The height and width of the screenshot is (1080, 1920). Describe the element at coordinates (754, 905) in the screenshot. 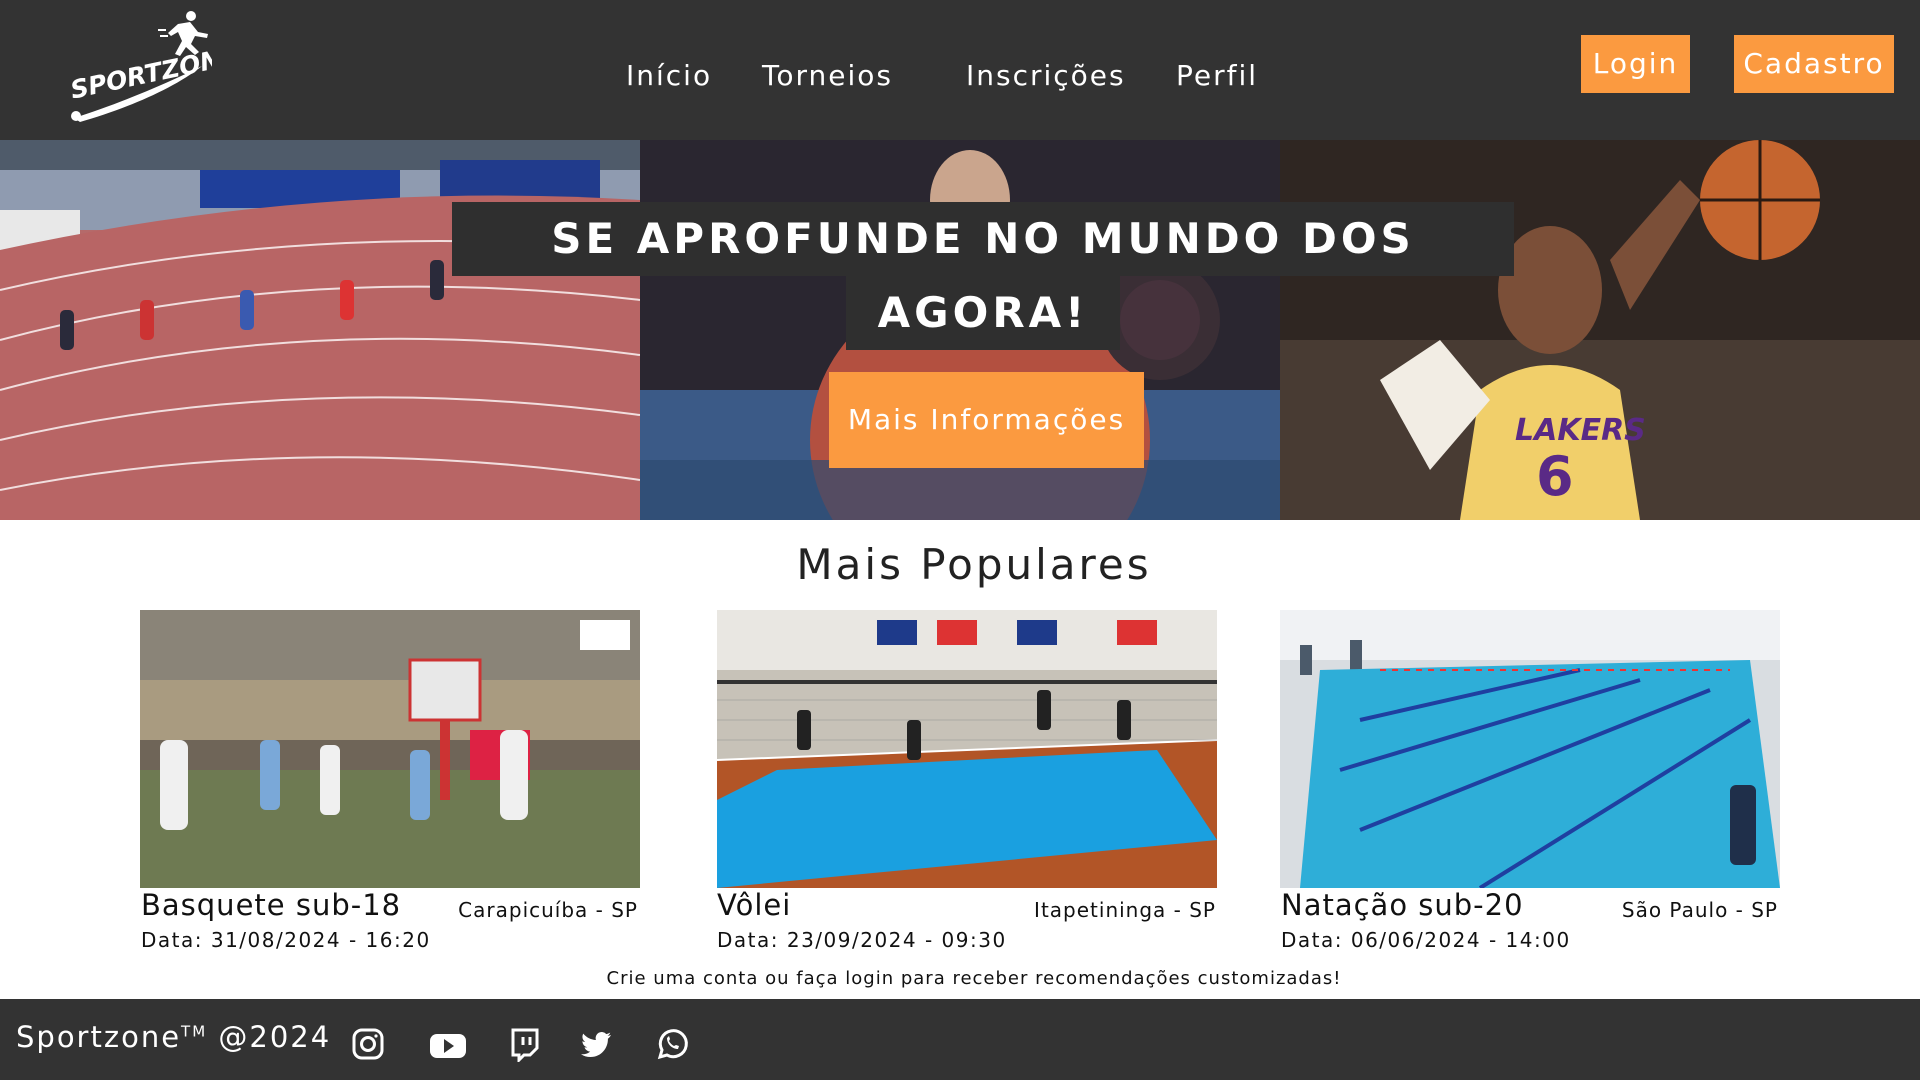

I see `card-title-volleyball: Vôlei` at that location.